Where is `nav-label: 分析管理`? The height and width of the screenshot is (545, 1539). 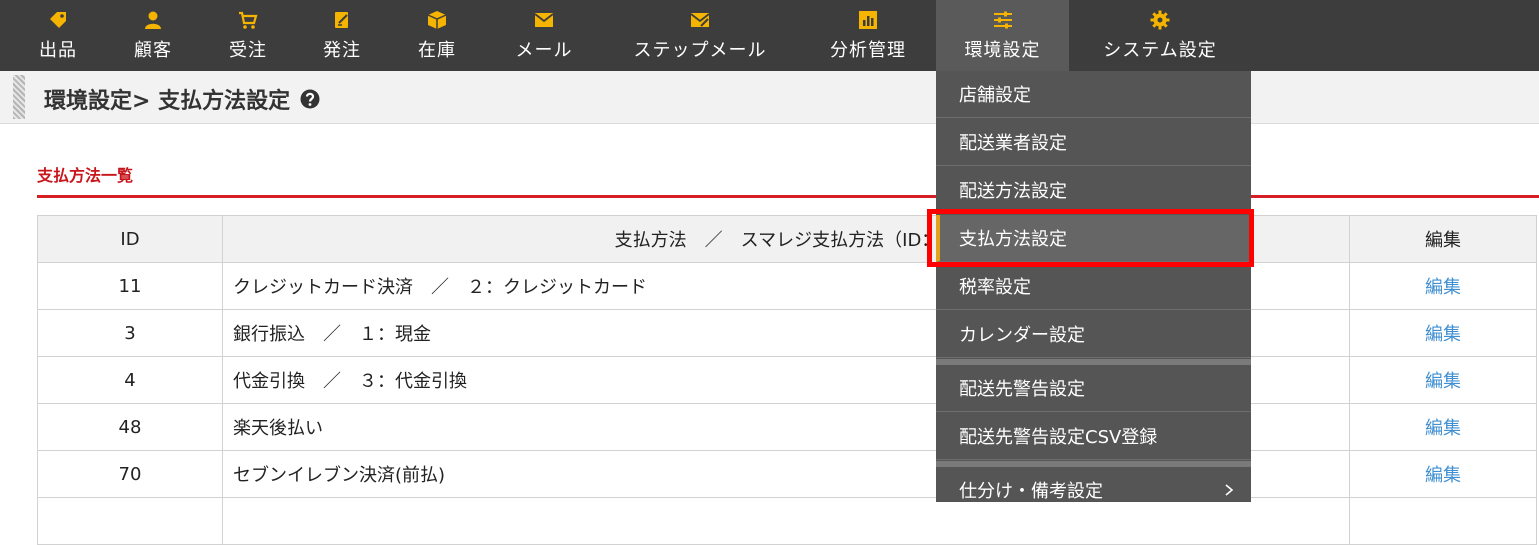 nav-label: 分析管理 is located at coordinates (868, 50).